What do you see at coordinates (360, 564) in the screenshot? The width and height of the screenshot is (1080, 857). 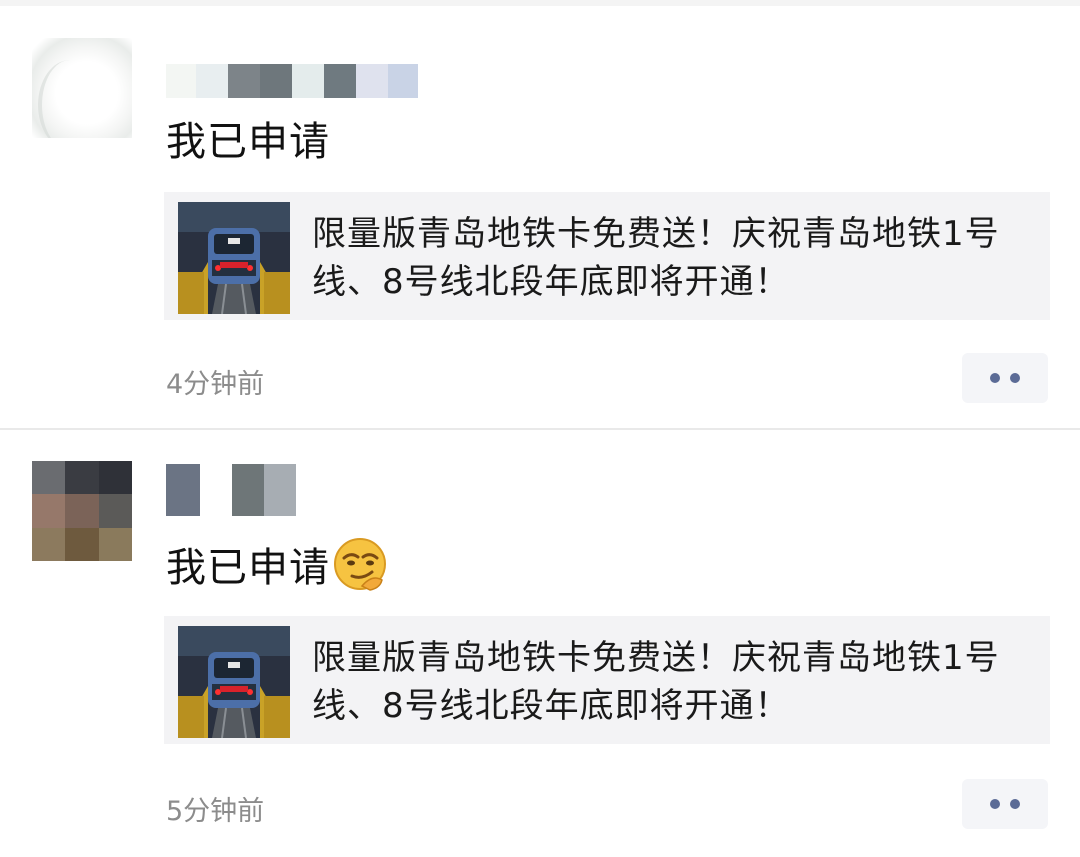 I see `smirk-emoji-icon` at bounding box center [360, 564].